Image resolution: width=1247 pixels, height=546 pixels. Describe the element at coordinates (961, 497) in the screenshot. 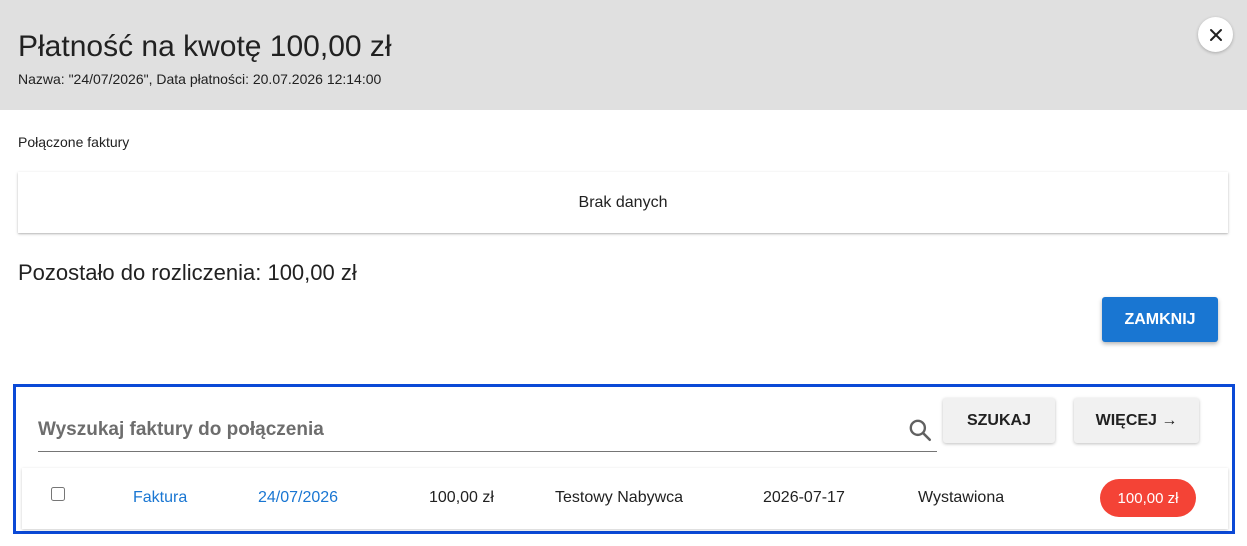

I see `invoice-status: Wystawiona` at that location.